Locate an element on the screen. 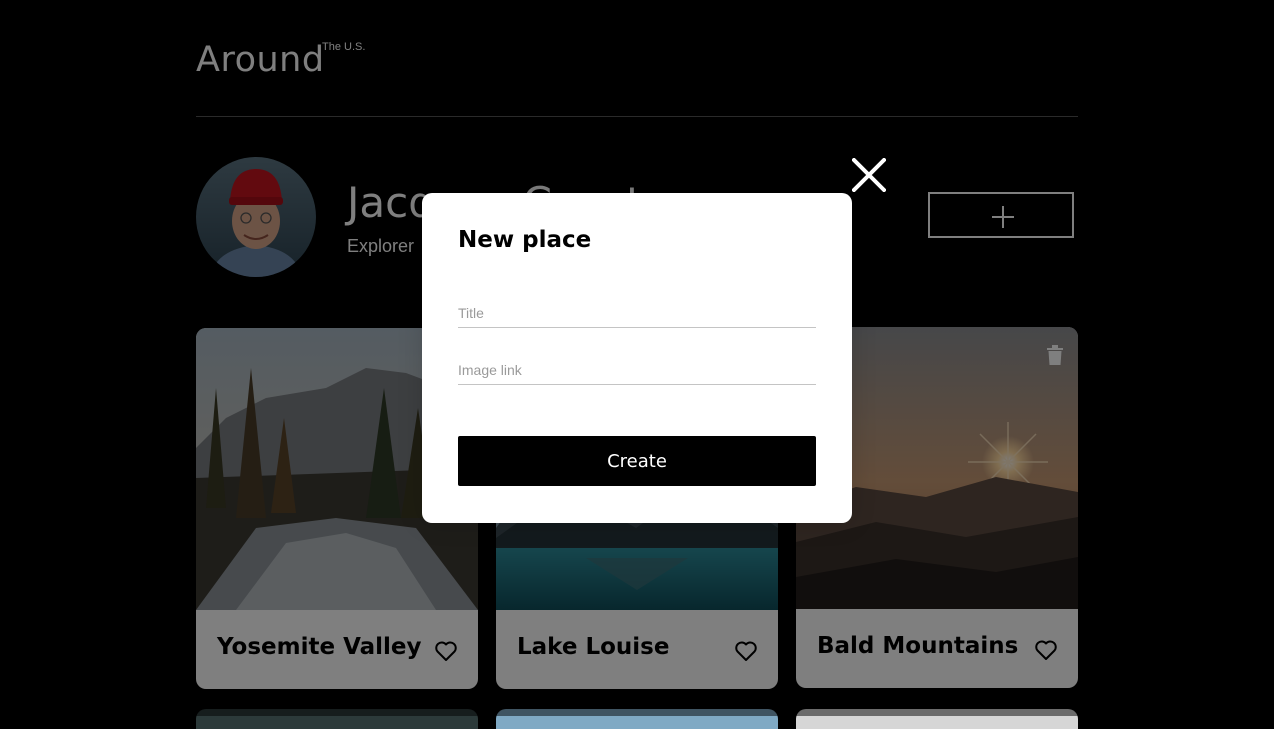 The width and height of the screenshot is (1274, 729). modal-title: New place is located at coordinates (525, 240).